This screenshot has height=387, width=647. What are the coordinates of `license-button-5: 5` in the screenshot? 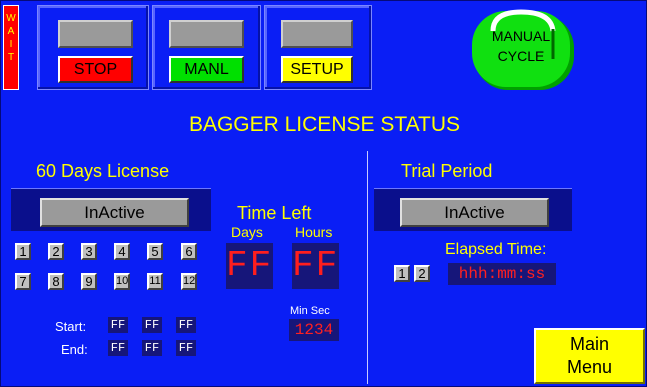 It's located at (155, 251).